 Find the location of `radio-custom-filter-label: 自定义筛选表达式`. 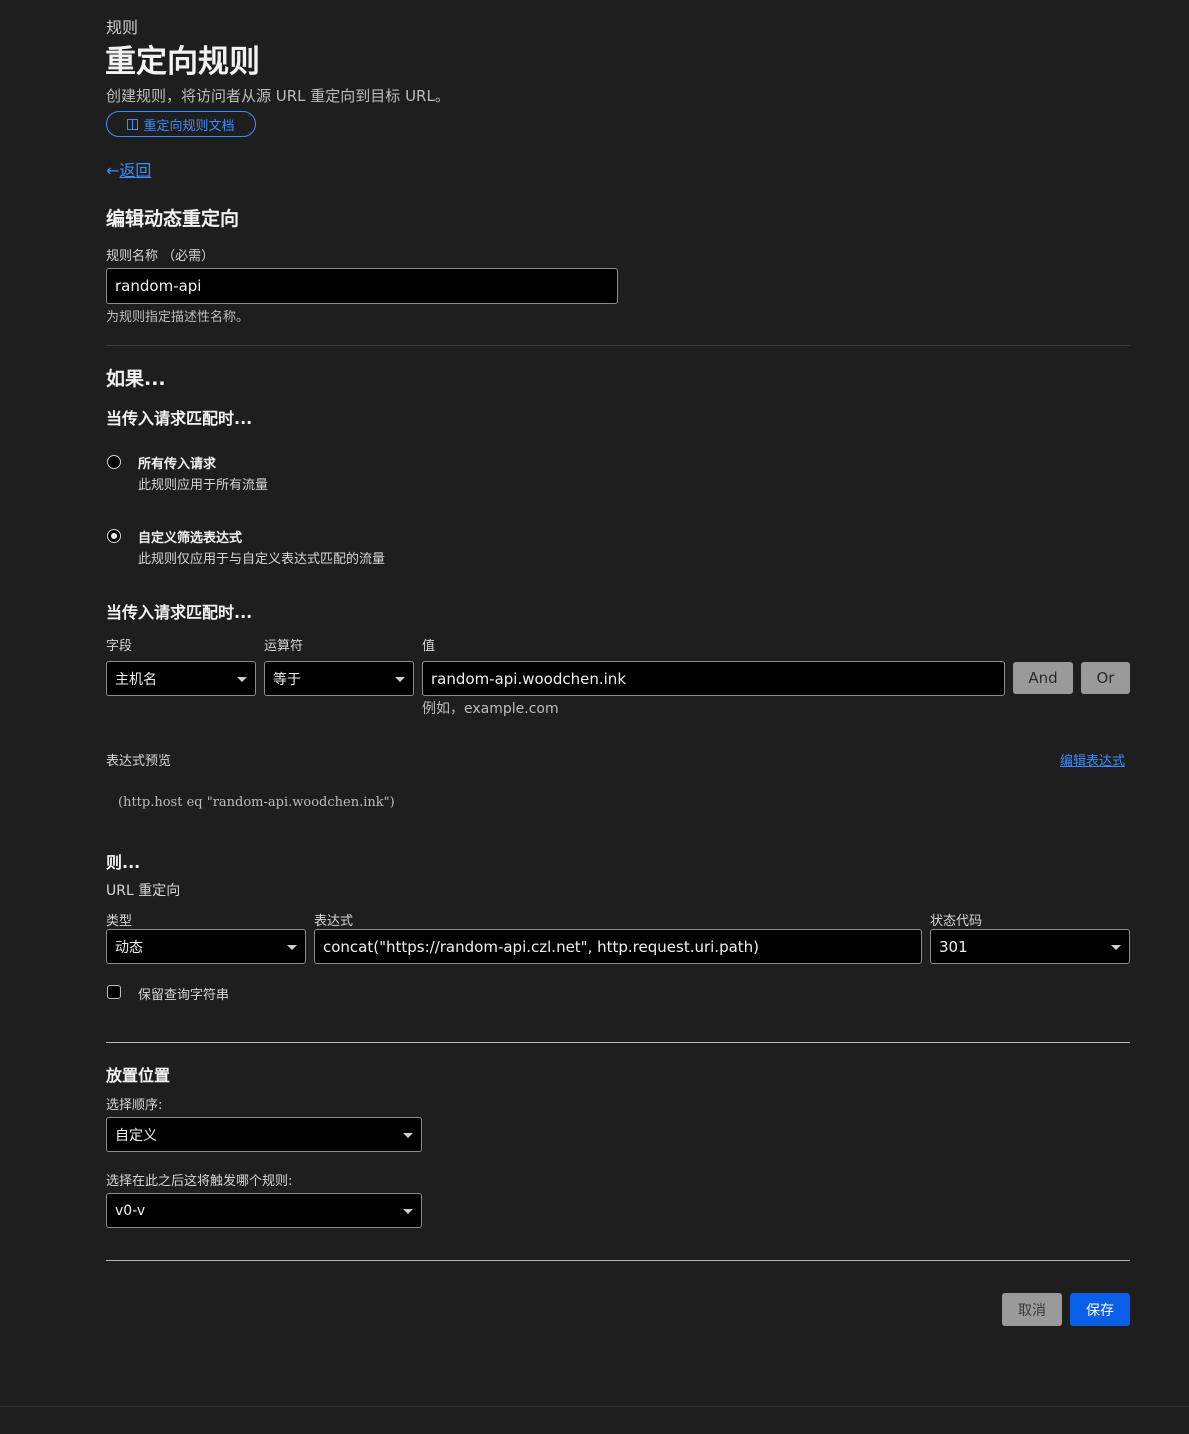

radio-custom-filter-label: 自定义筛选表达式 is located at coordinates (190, 538).